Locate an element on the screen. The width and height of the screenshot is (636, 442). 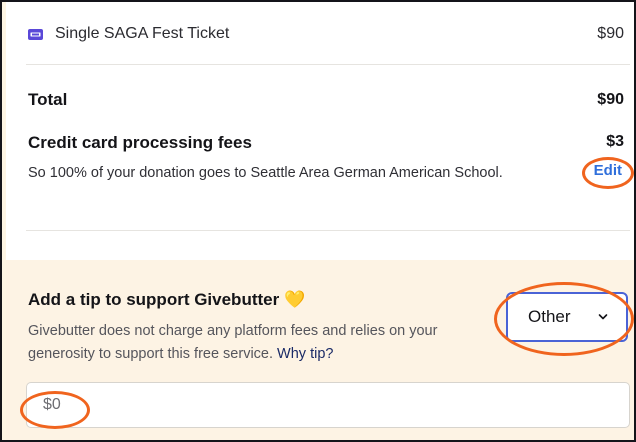
ticket-name: Single SAGA Fest Ticket is located at coordinates (142, 33).